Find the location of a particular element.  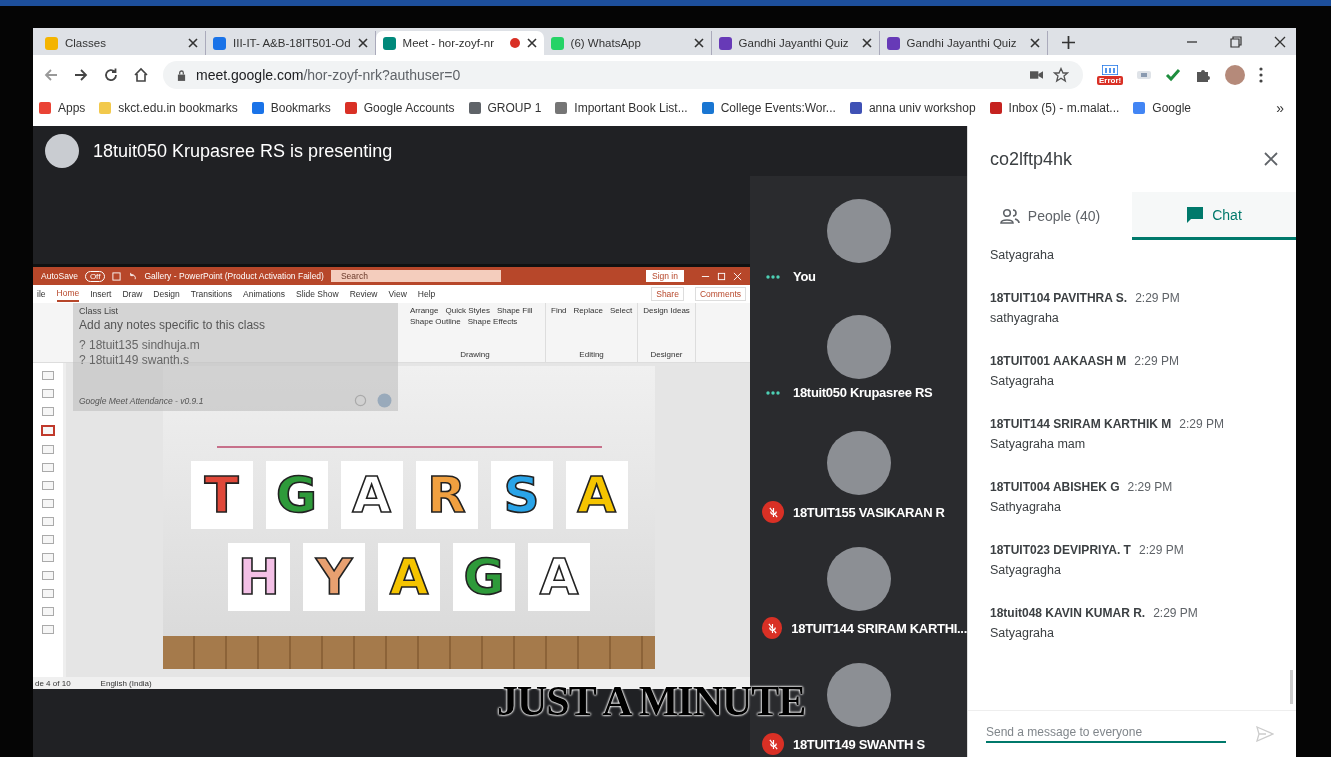

autosave-label: AutoSave is located at coordinates (59, 276).